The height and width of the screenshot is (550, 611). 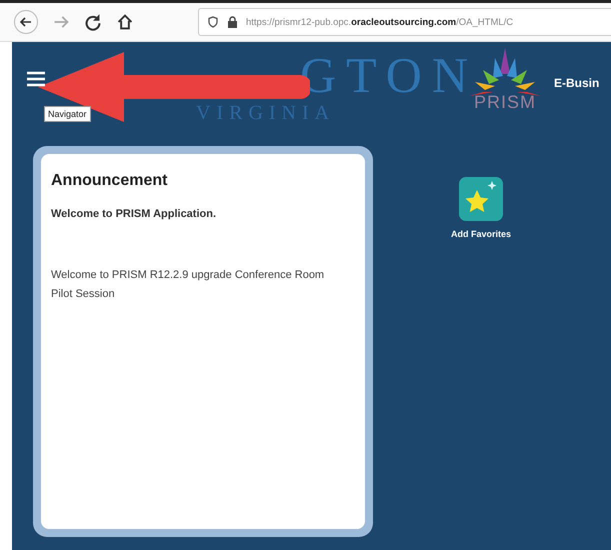 I want to click on add-favorites-button: Add Favorites, so click(x=481, y=356).